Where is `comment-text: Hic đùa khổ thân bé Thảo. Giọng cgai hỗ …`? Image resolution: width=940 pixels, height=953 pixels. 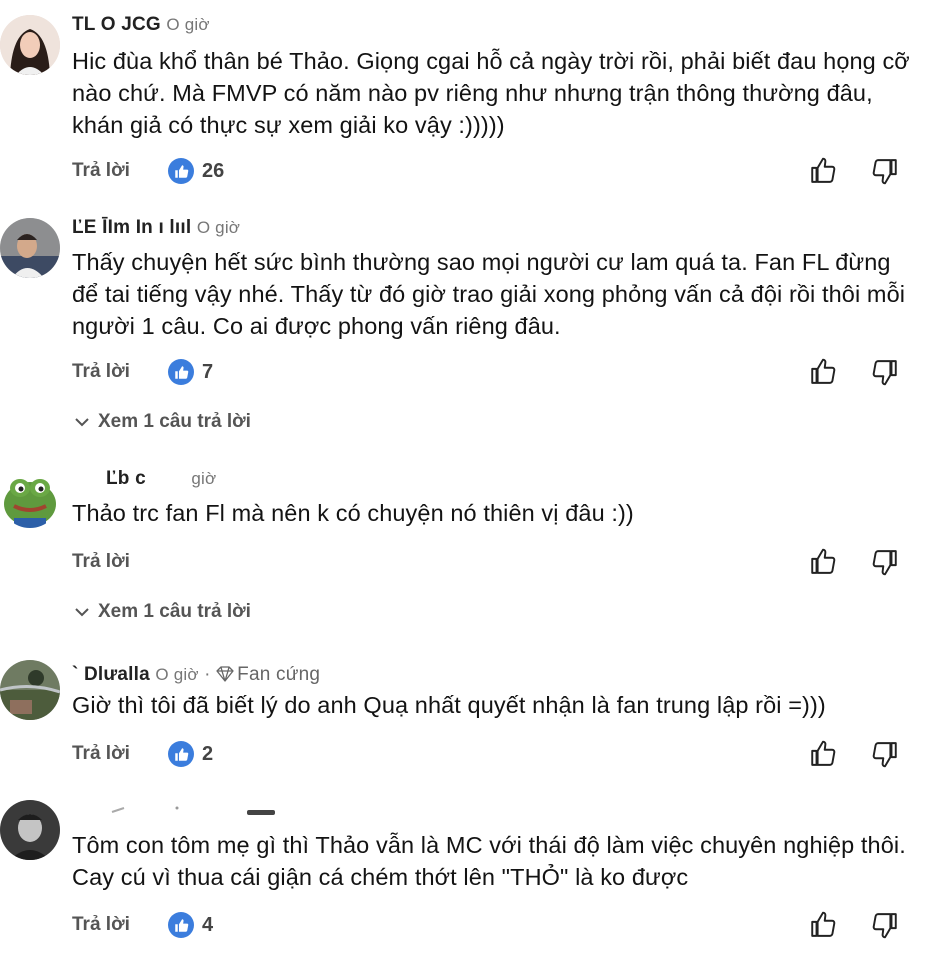 comment-text: Hic đùa khổ thân bé Thảo. Giọng cgai hỗ … is located at coordinates (491, 93).